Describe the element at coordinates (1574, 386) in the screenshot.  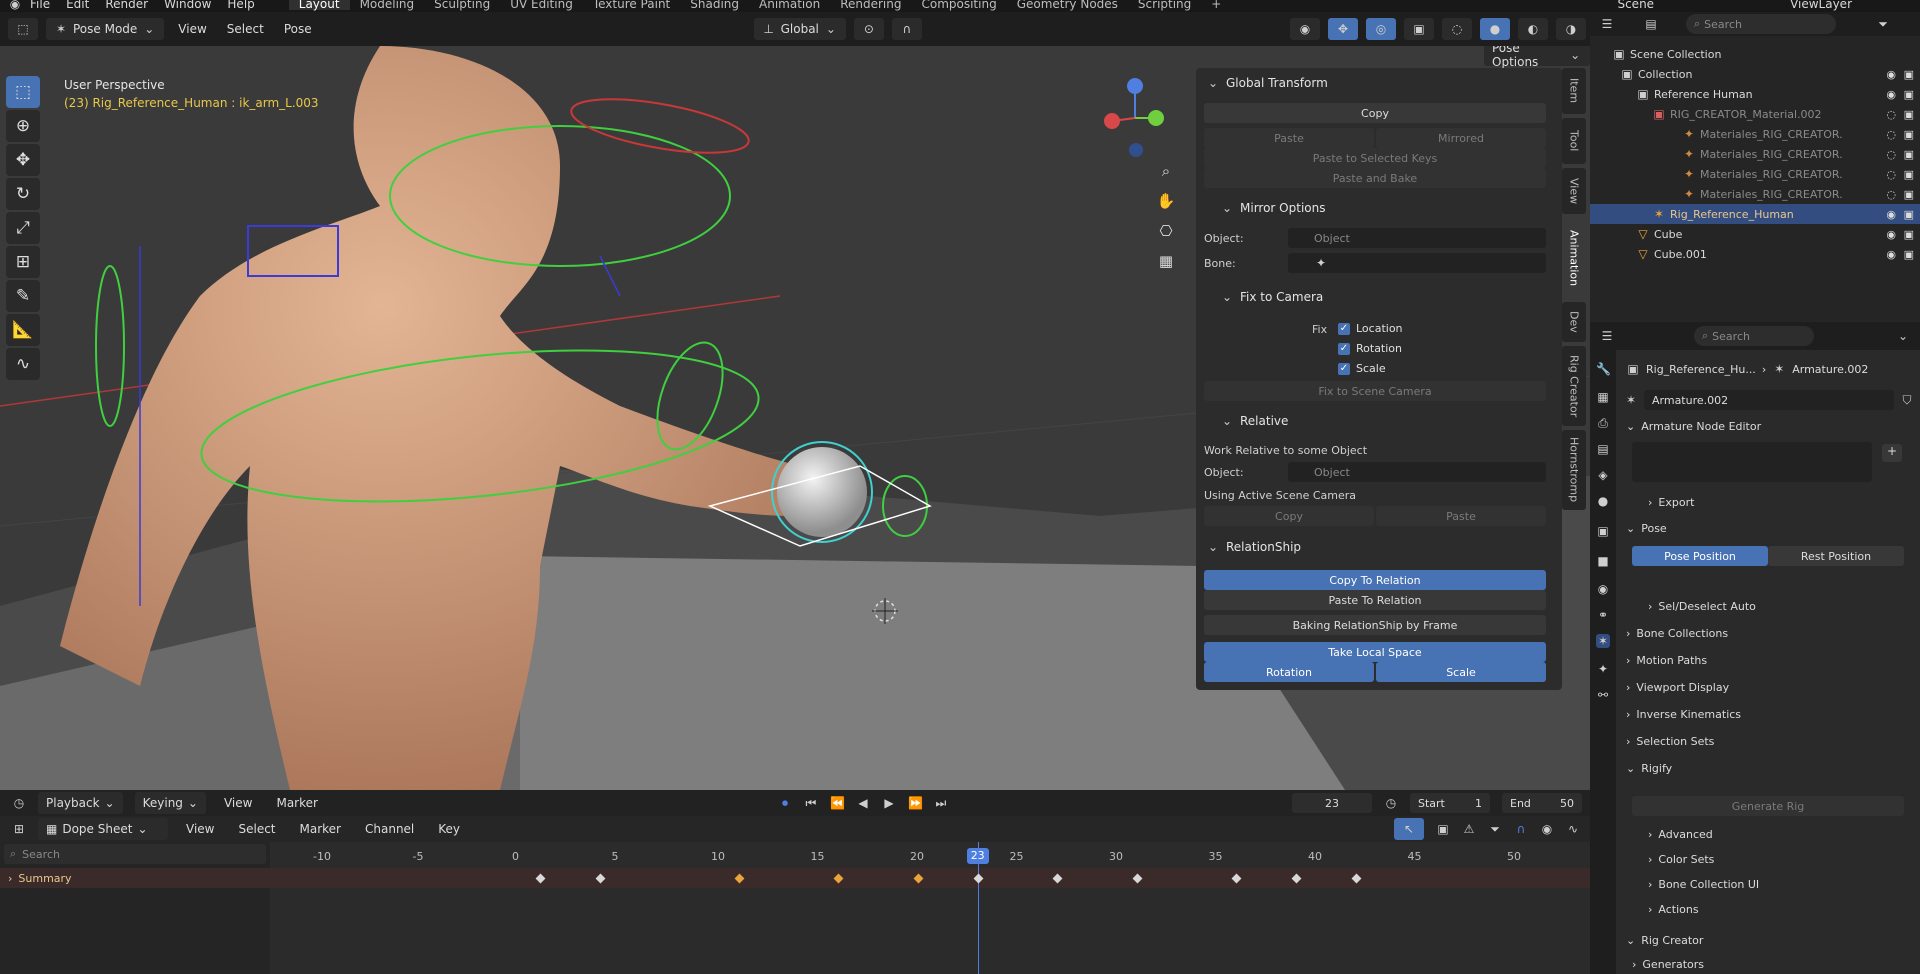
I see `tab-rig-creator: Rig Creator` at that location.